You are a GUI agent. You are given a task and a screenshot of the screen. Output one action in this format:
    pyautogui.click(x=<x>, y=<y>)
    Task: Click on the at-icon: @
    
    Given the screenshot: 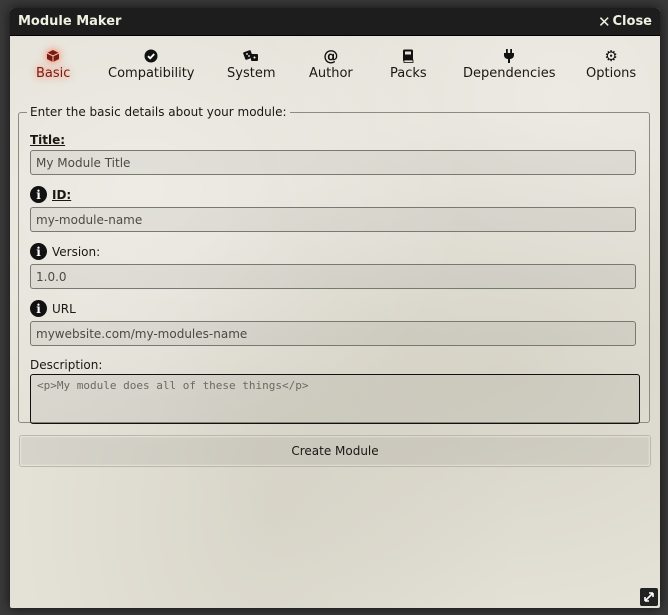 What is the action you would take?
    pyautogui.click(x=331, y=56)
    